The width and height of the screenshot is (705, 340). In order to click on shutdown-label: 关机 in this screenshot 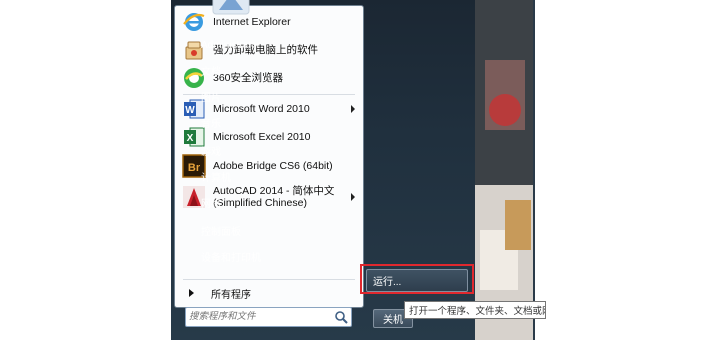, I will do `click(393, 320)`.